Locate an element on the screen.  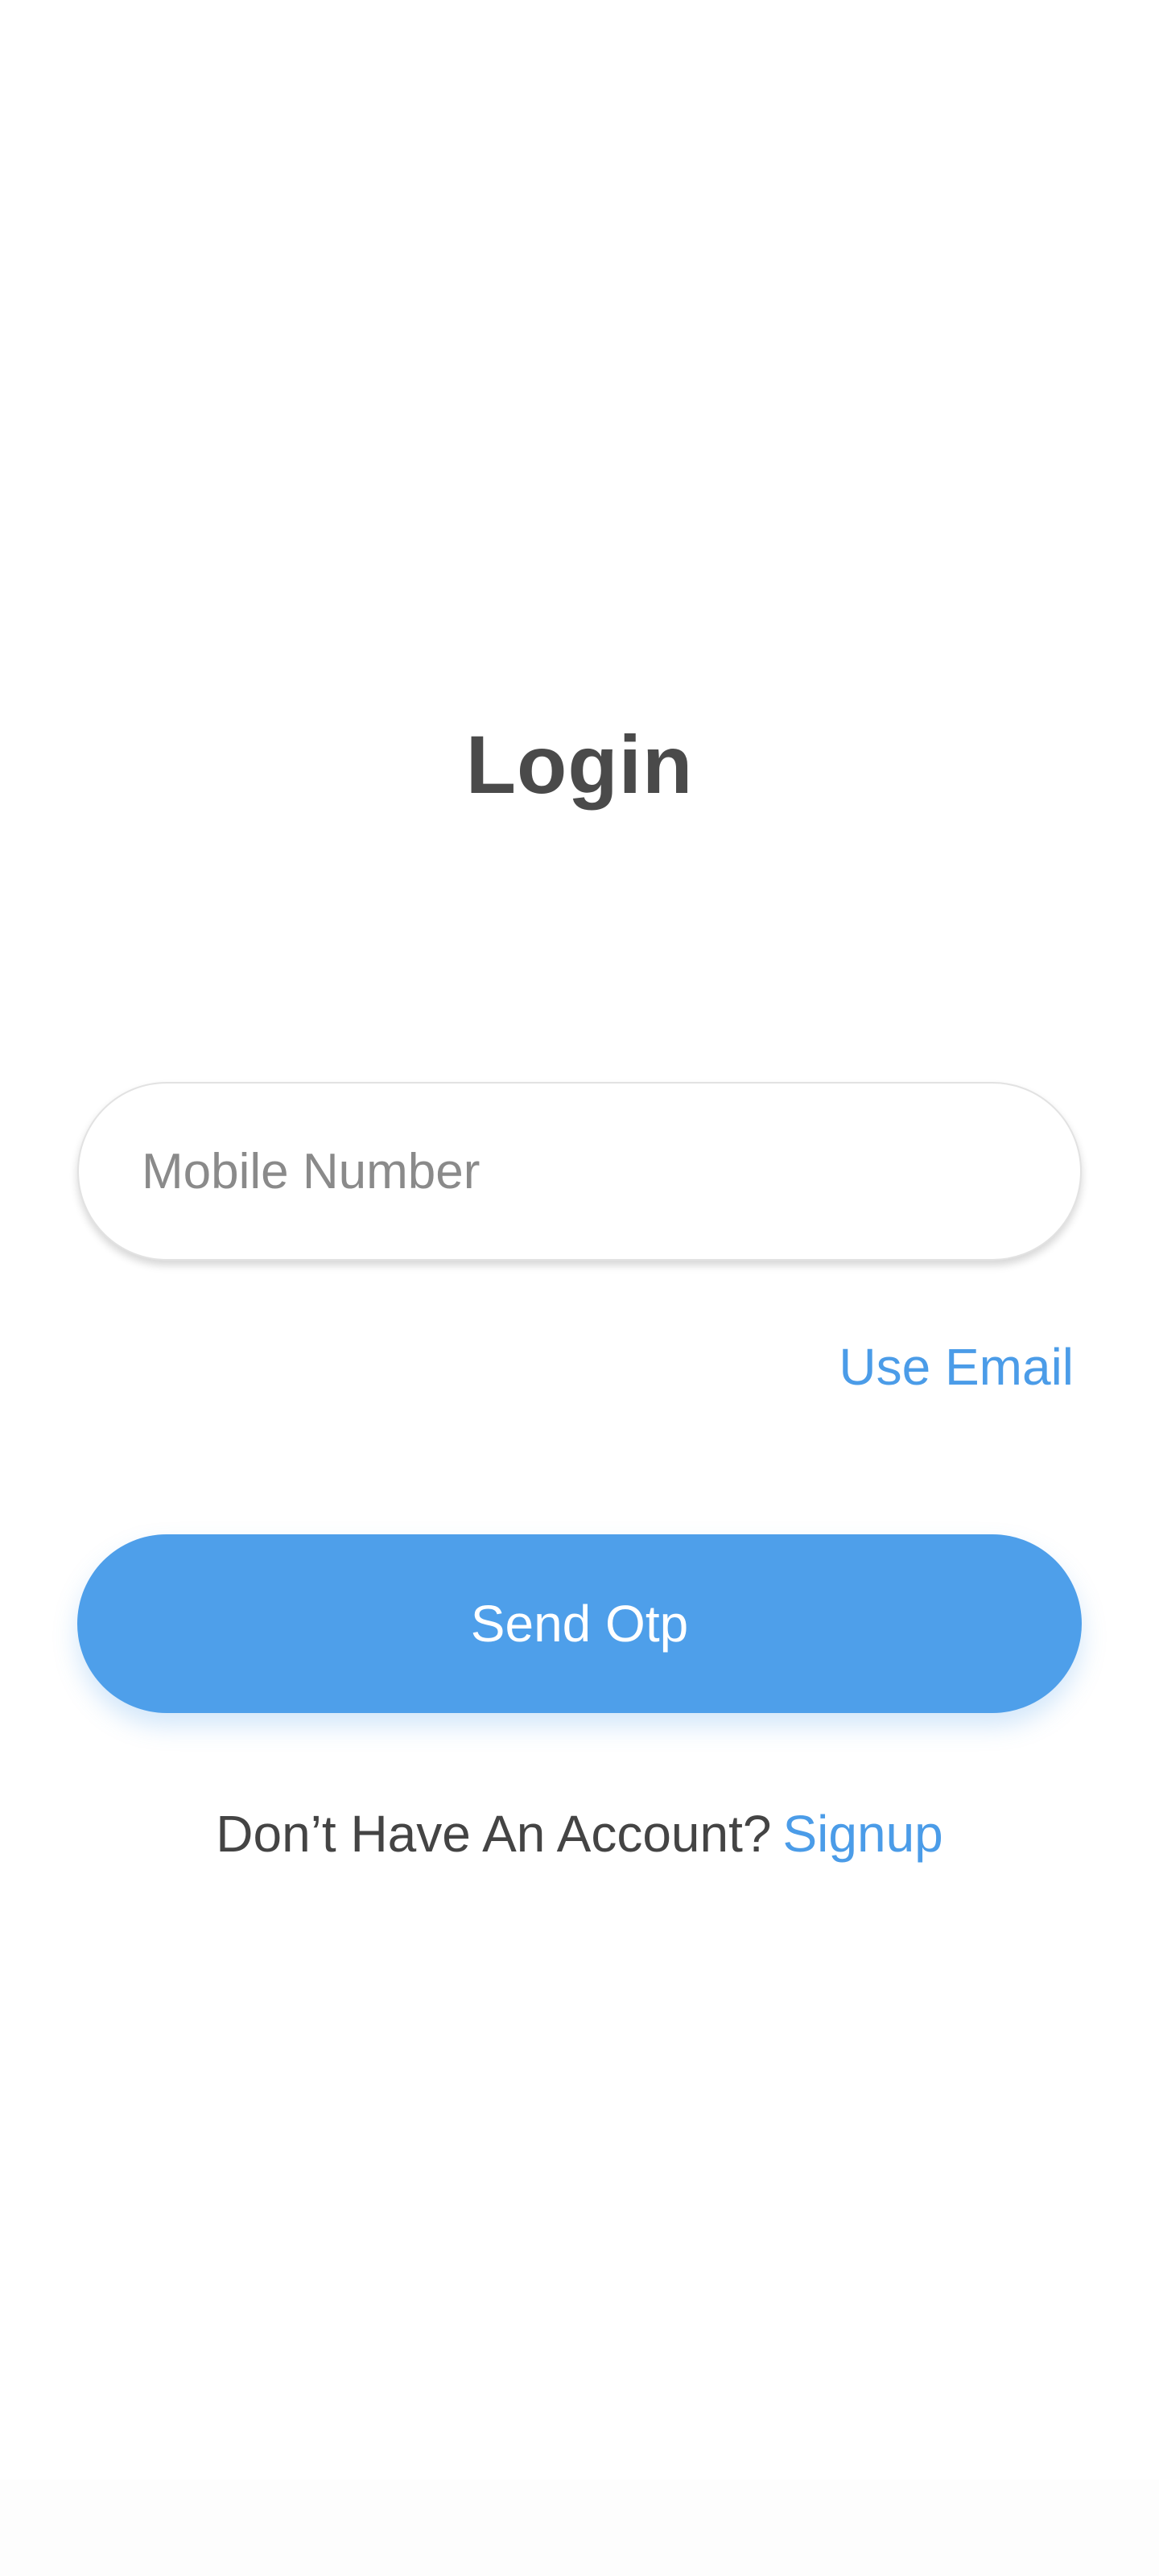
page-title: Login is located at coordinates (579, 765).